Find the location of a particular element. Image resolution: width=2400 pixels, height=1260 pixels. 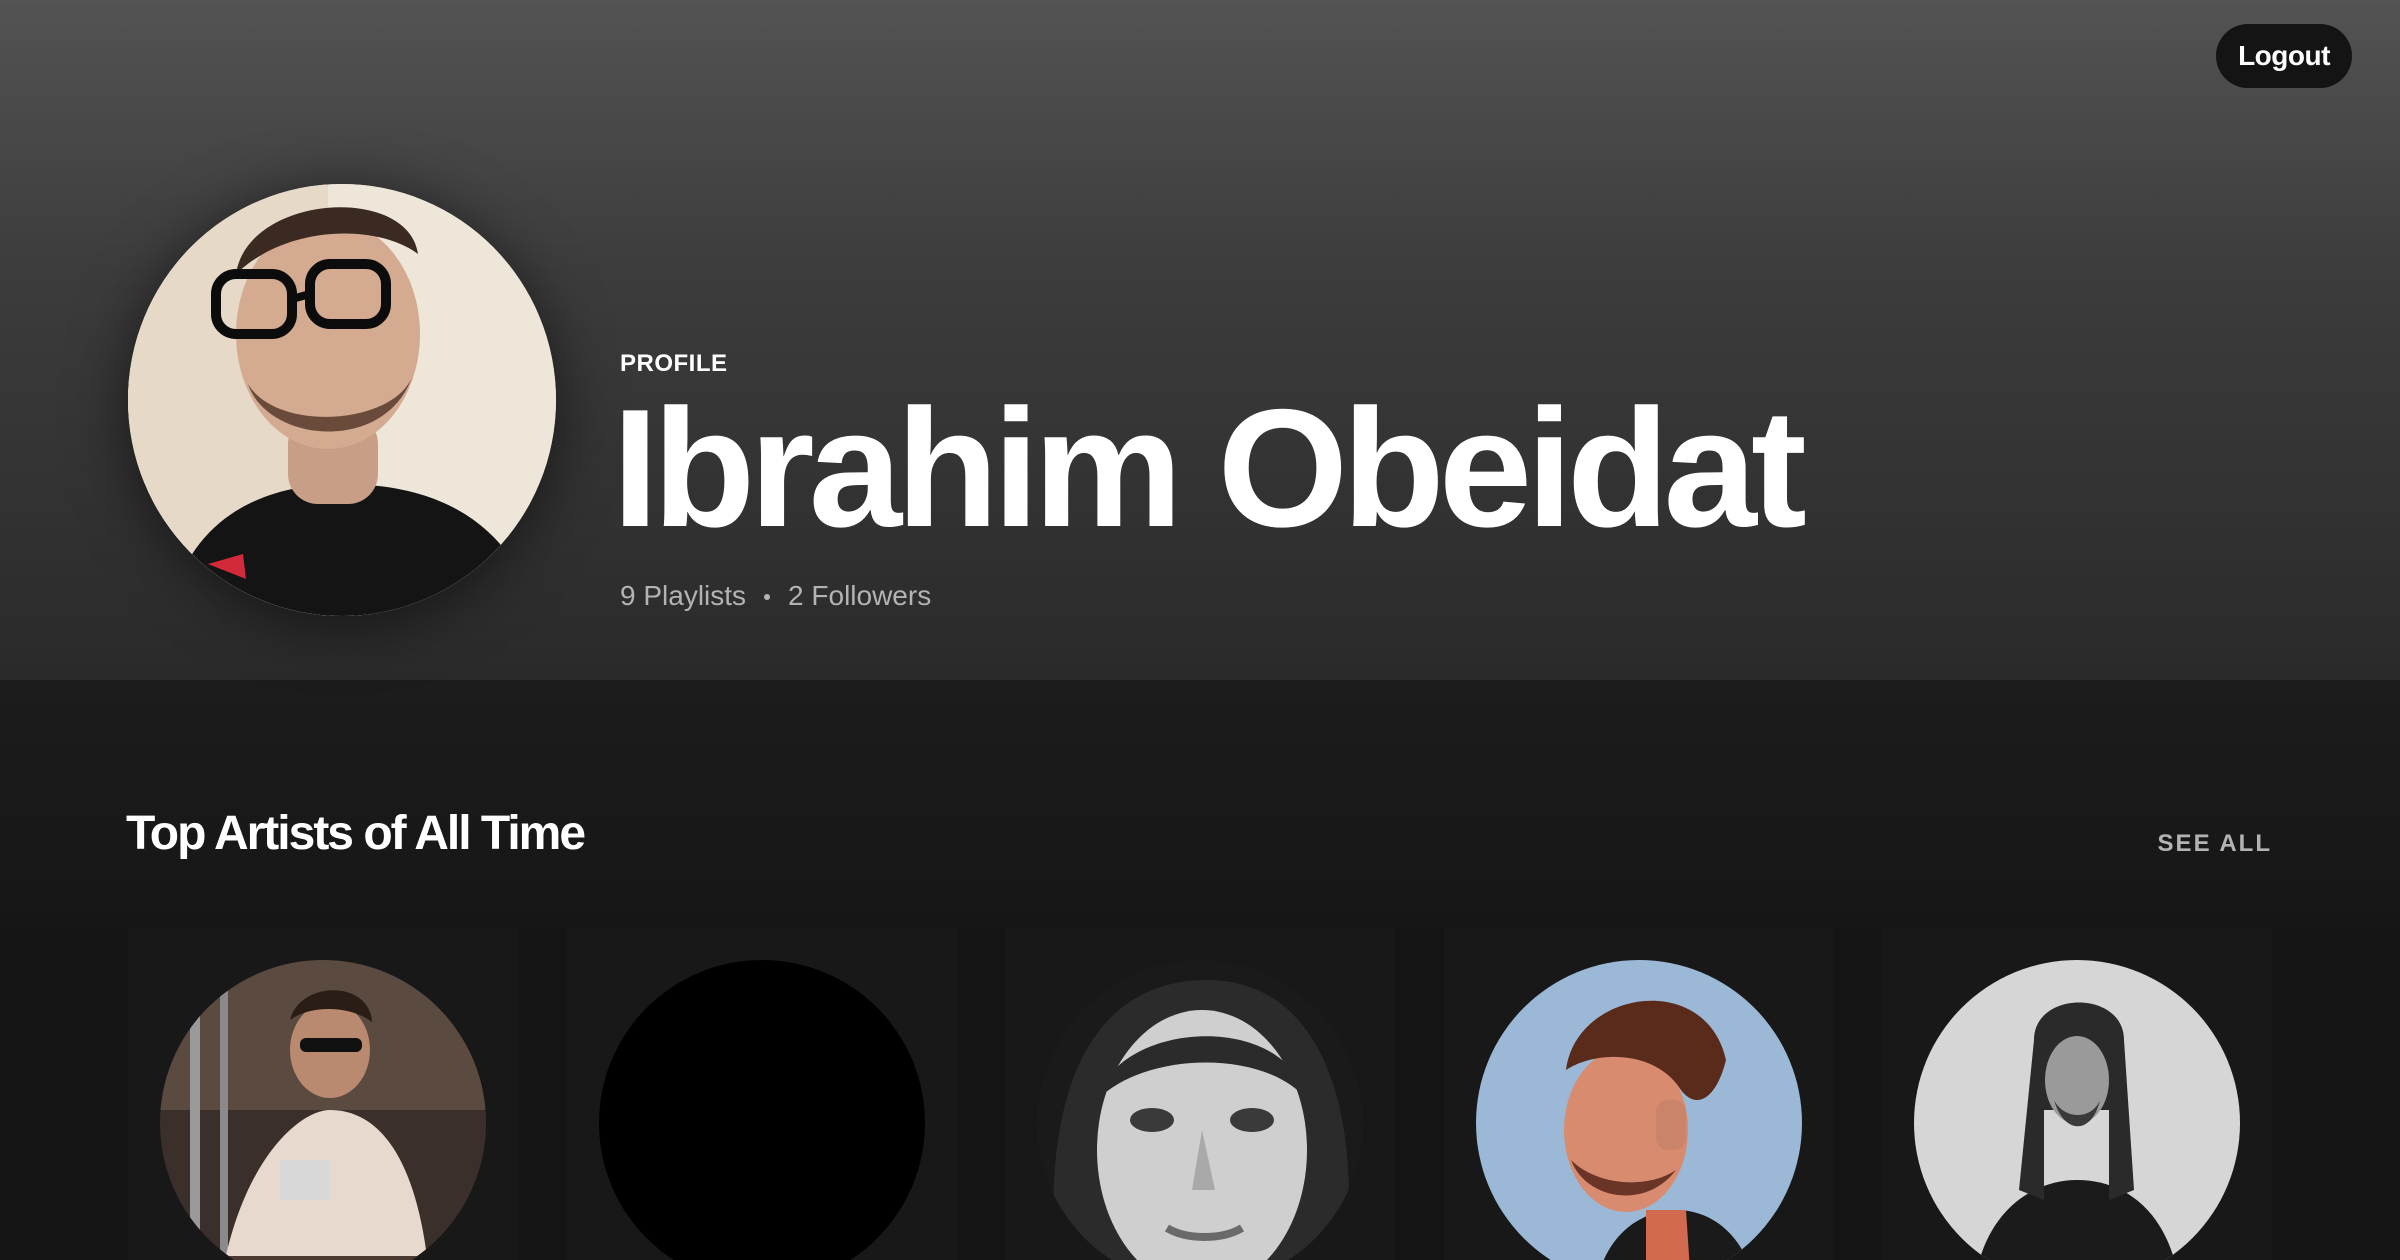

logout-button: Logout is located at coordinates (2284, 56).